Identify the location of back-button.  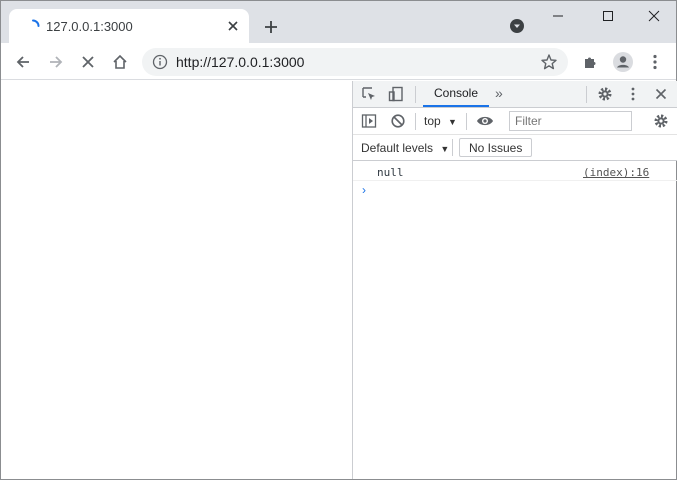
(23, 62).